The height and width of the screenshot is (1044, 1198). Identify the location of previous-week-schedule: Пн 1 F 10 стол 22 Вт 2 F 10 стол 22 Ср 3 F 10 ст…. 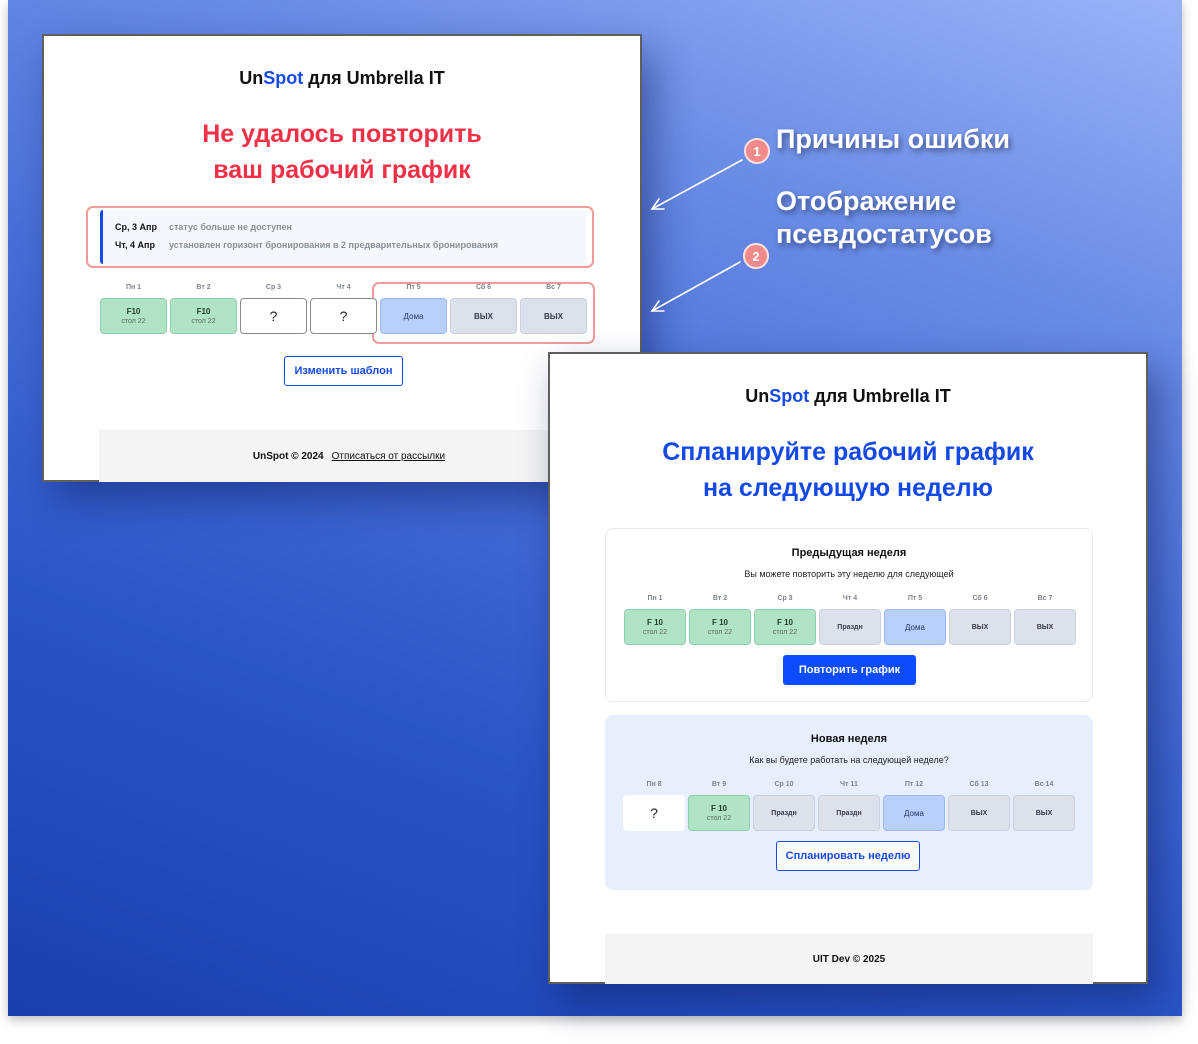
(850, 619).